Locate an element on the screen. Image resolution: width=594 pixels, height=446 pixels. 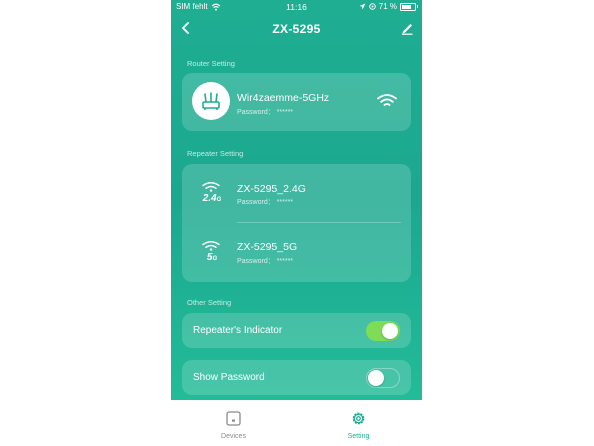
router-network-name: Wir4zaemme-5GHz is located at coordinates (283, 98).